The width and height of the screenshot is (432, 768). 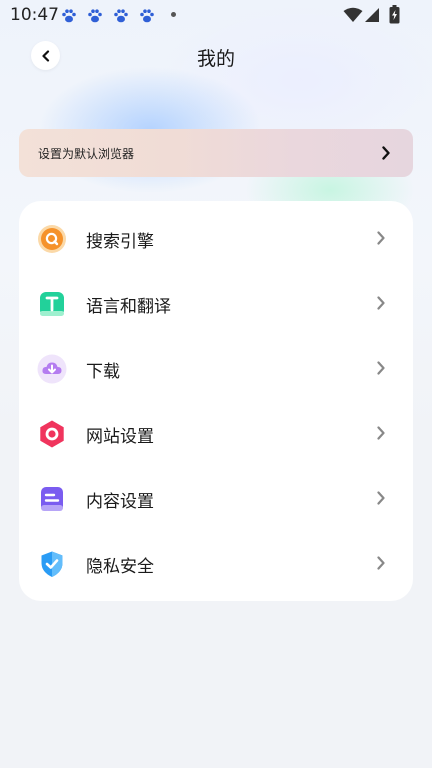 What do you see at coordinates (120, 567) in the screenshot?
I see `menu-item-label: 隐私安全` at bounding box center [120, 567].